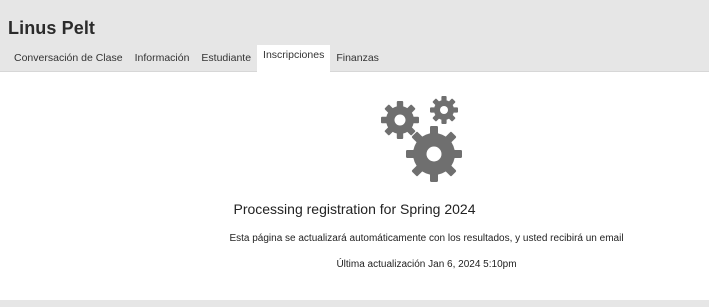  Describe the element at coordinates (444, 110) in the screenshot. I see `gear-tiny-right-icon` at that location.